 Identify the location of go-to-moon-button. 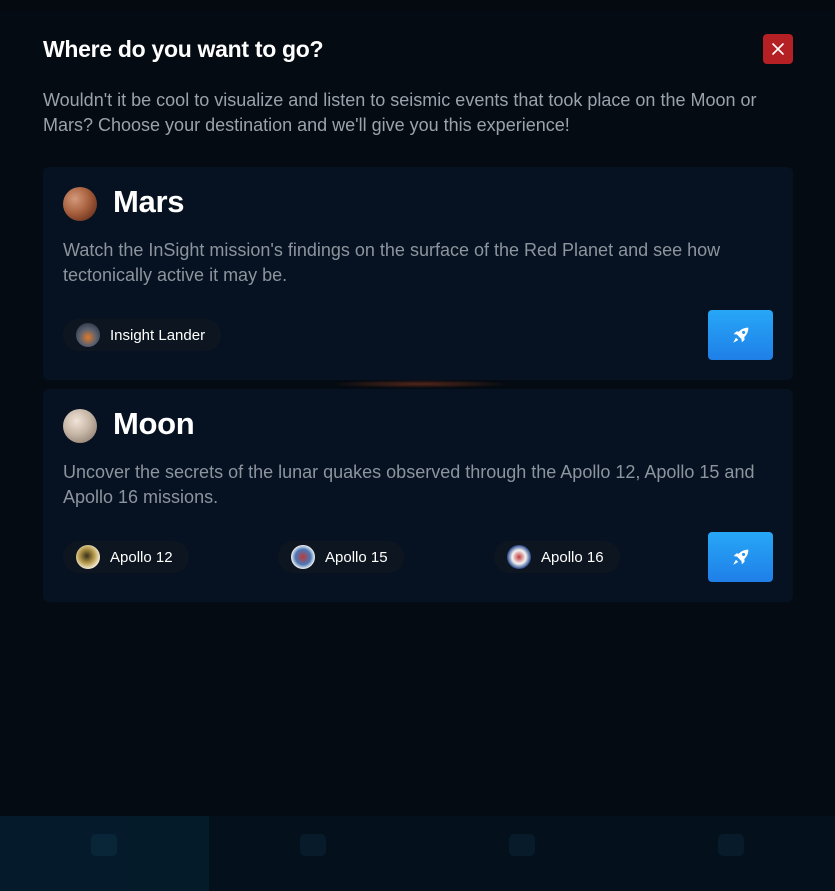
(740, 557).